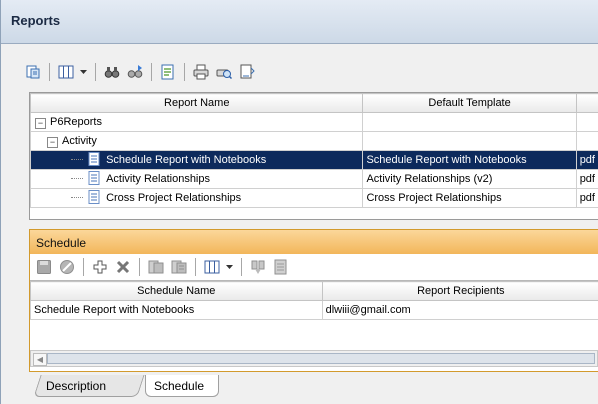 The image size is (598, 404). I want to click on report-name: Schedule Report with Notebooks, so click(186, 159).